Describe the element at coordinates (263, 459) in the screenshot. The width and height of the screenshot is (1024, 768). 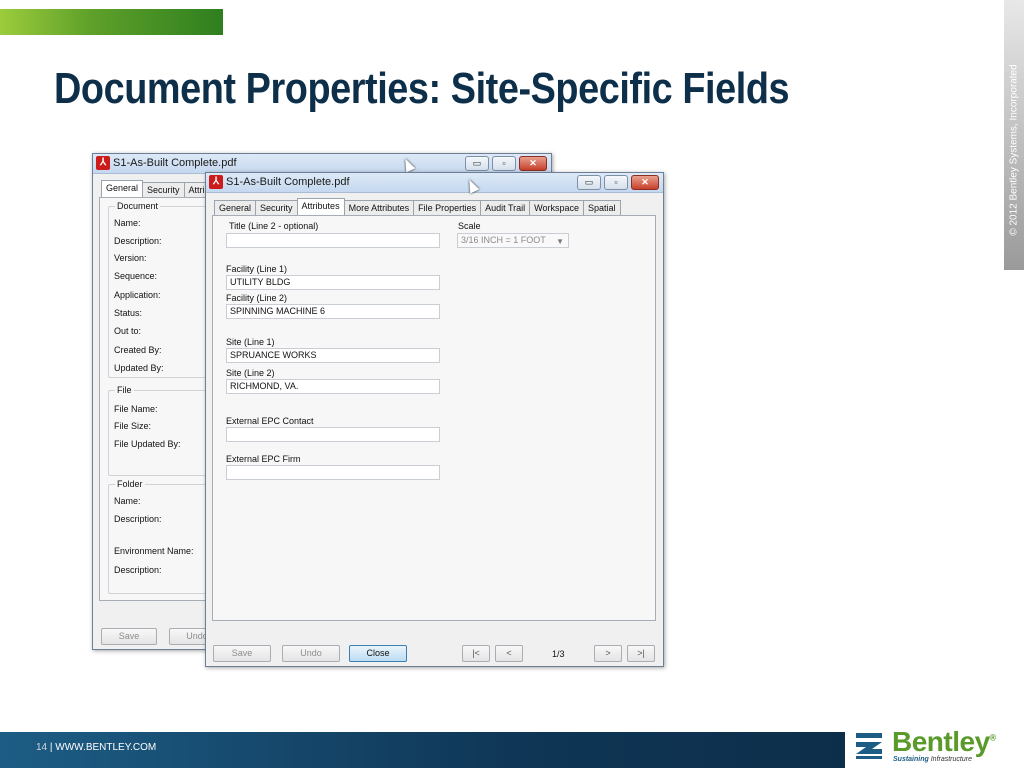
I see `label-external-epc-firm: External EPC Firm` at that location.